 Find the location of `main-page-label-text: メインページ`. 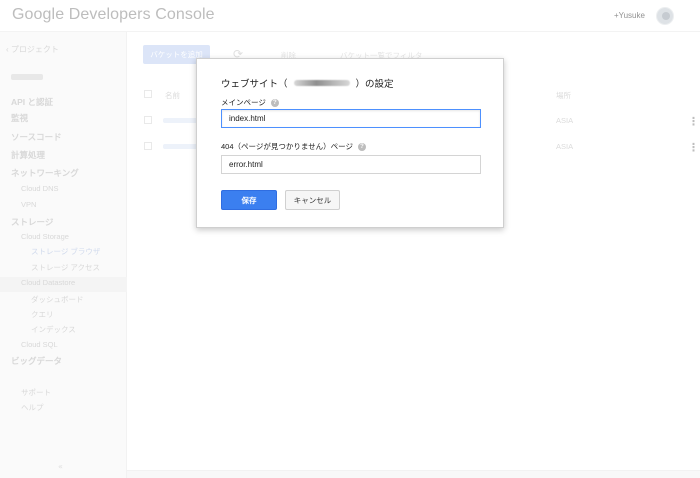

main-page-label-text: メインページ is located at coordinates (243, 102).